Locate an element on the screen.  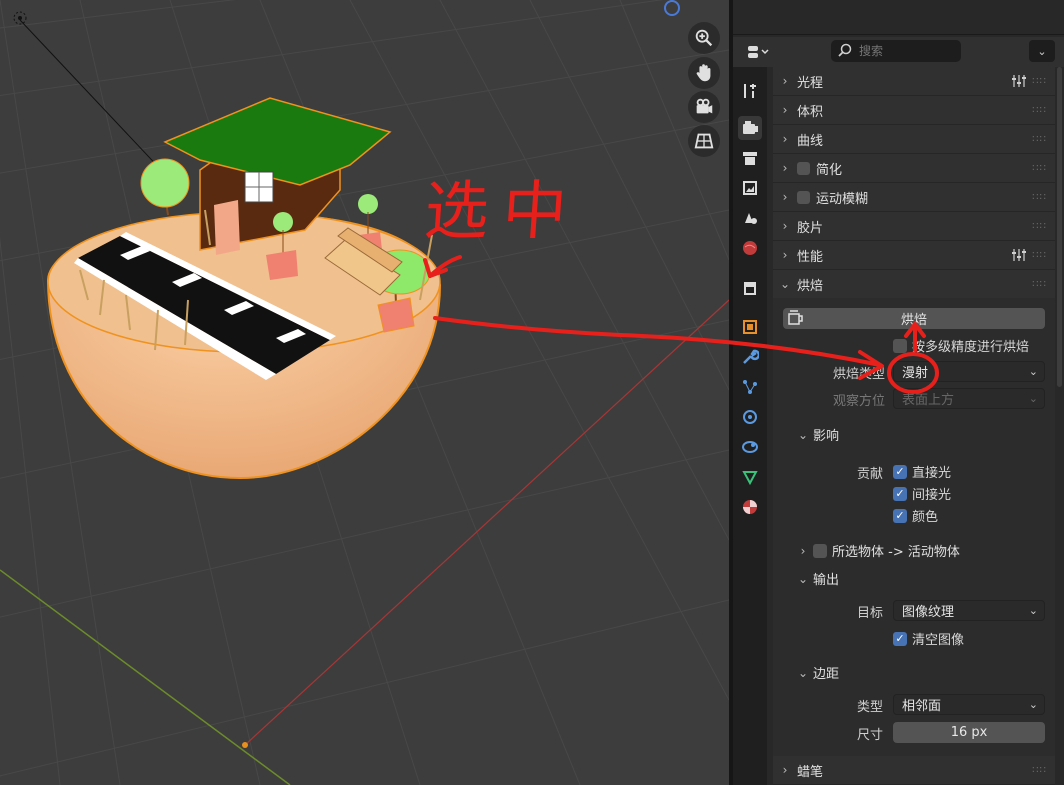
influence-subpanel-header: ⌄ 影响 is located at coordinates (816, 435).